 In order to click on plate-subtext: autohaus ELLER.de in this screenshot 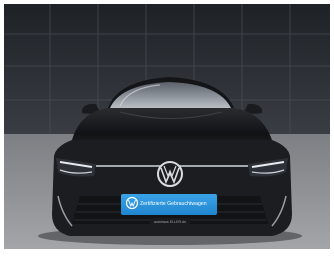, I will do `click(170, 222)`.